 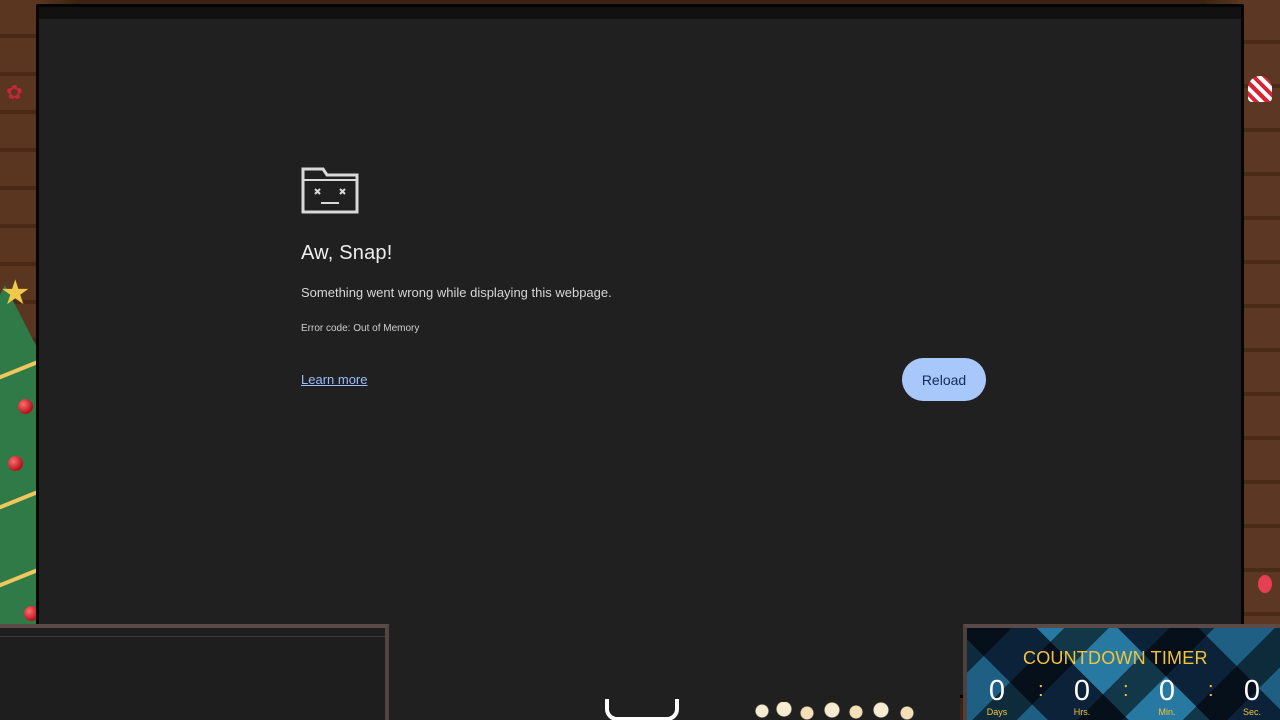 I want to click on countdown-seconds: 0 Sec., so click(x=1252, y=696).